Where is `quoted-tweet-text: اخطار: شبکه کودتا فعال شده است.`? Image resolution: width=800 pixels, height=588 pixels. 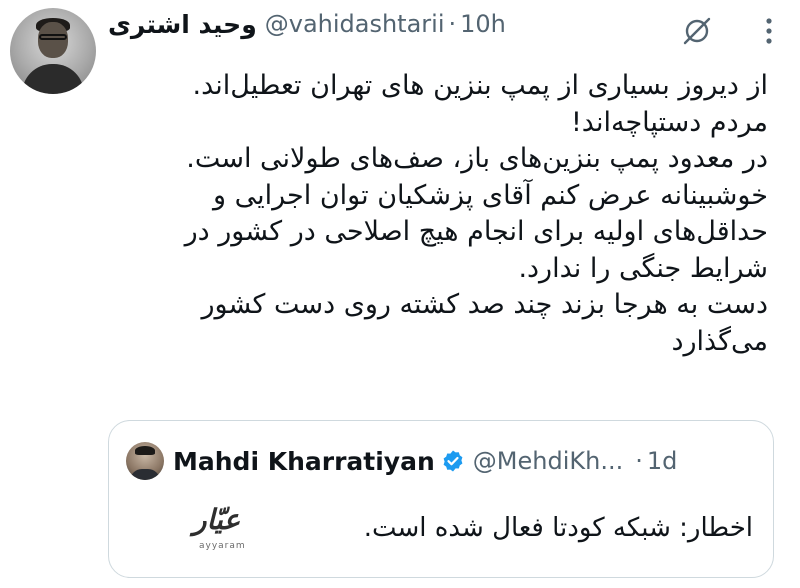 quoted-tweet-text: اخطار: شبکه کودتا فعال شده است. is located at coordinates (558, 528).